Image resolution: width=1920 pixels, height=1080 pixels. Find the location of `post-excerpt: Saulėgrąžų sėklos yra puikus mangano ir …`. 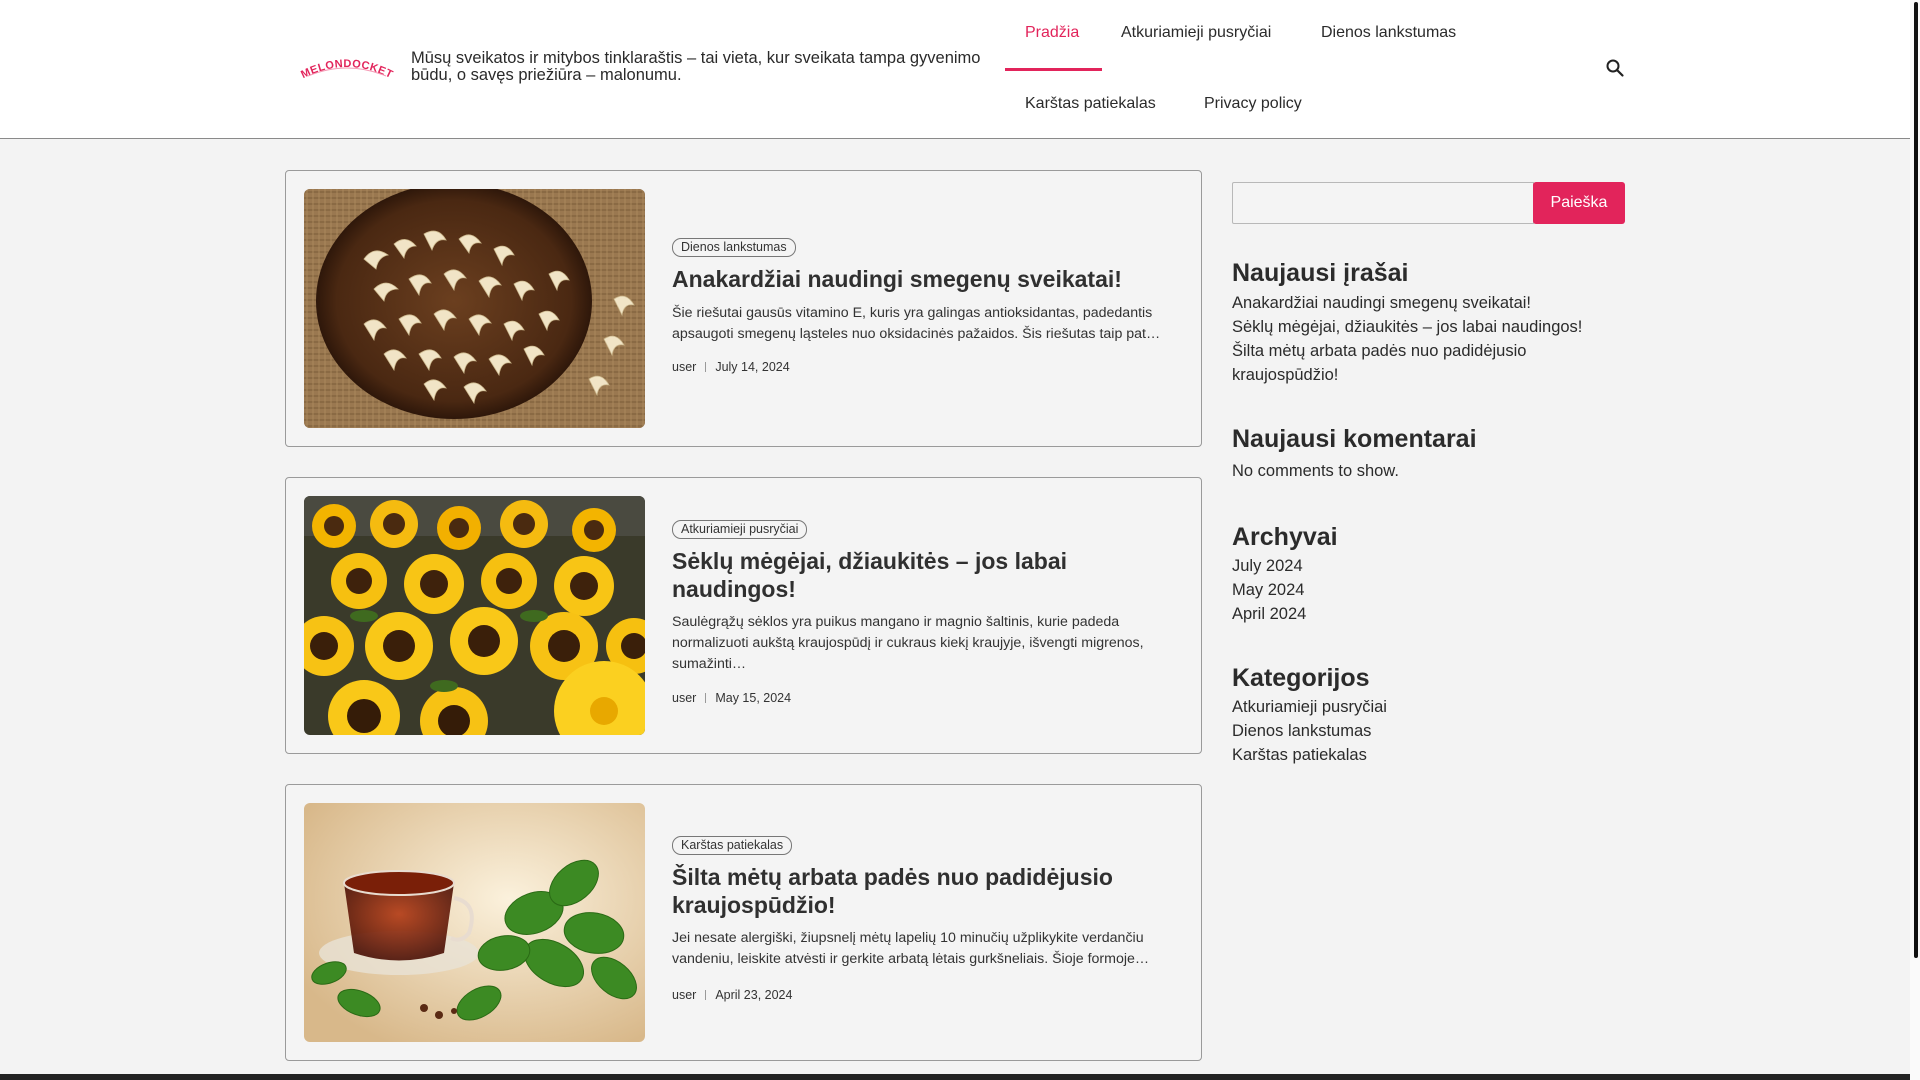

post-excerpt: Saulėgrąžų sėklos yra puikus mangano ir … is located at coordinates (908, 643).